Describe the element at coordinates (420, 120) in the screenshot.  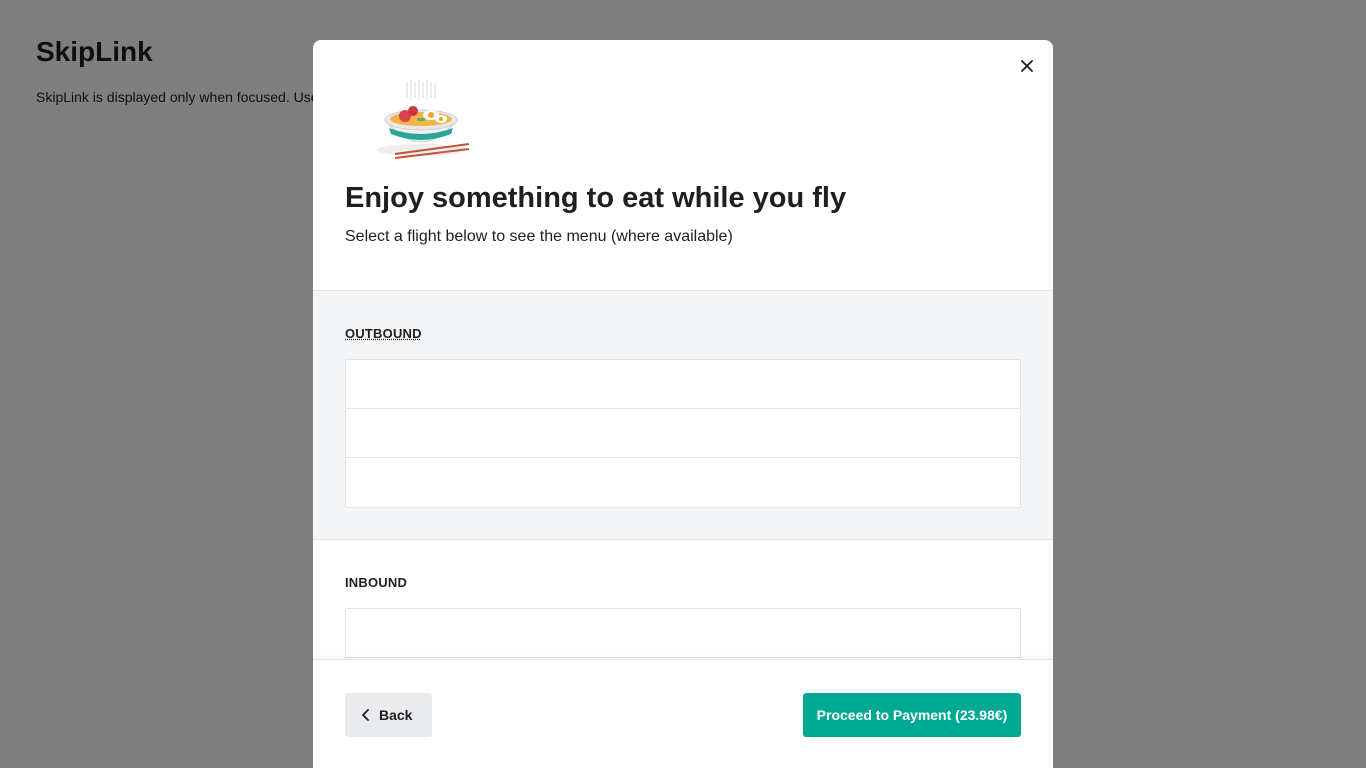
I see `noodle-bowl-illustration` at that location.